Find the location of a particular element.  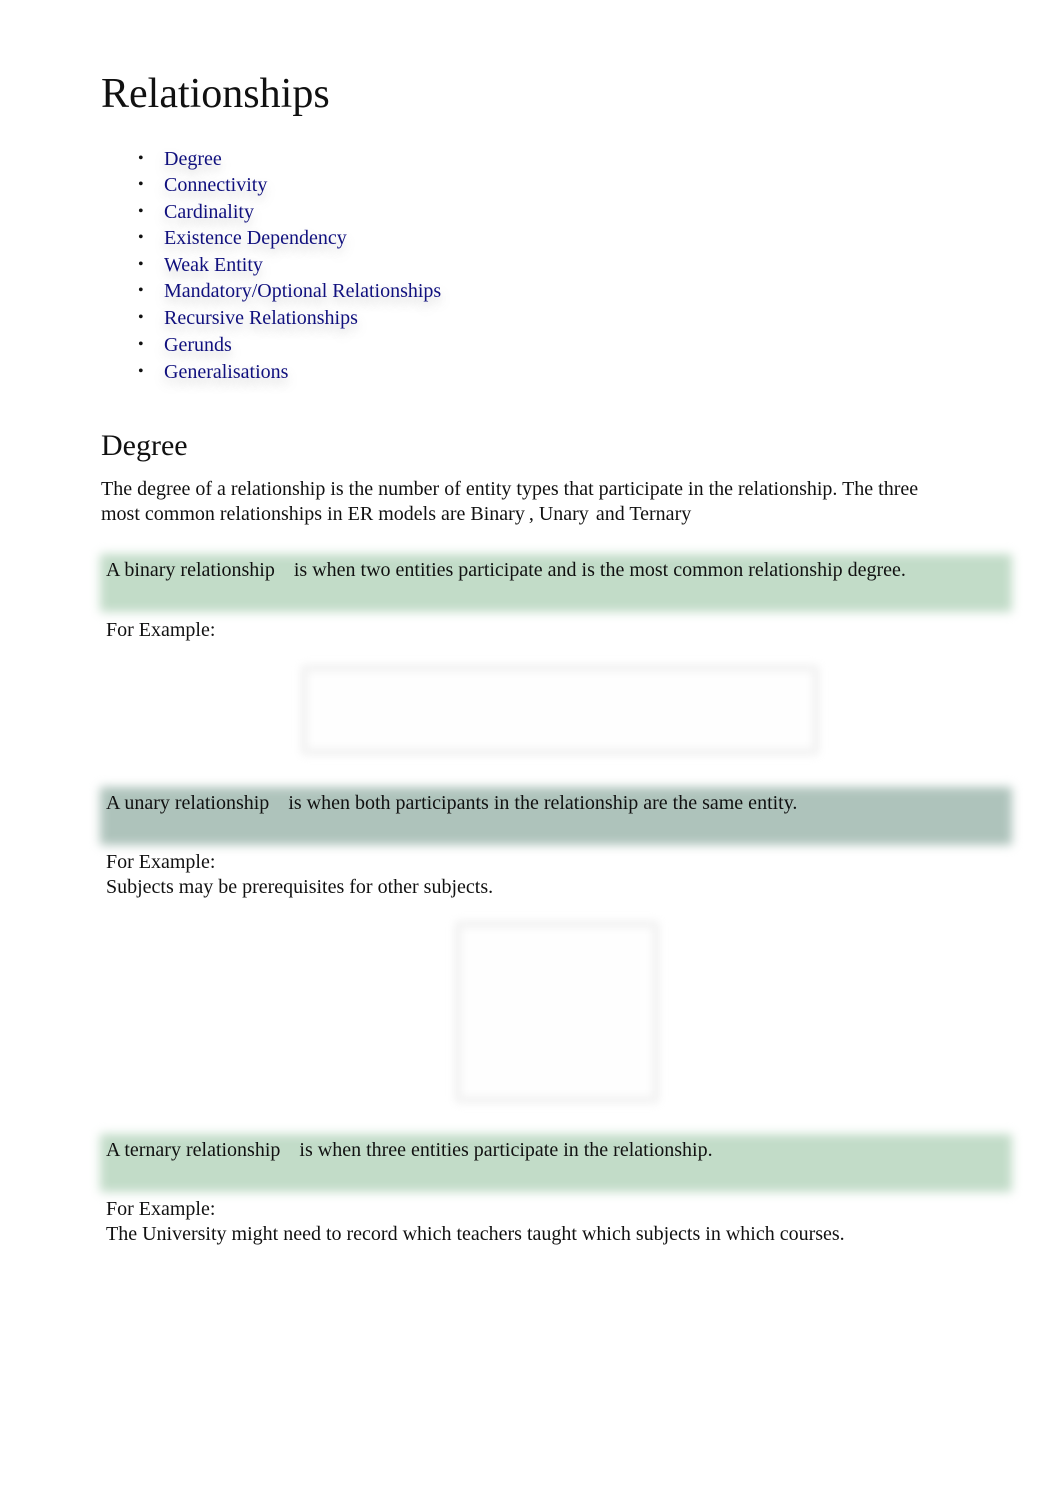

section-title-degree: Degree is located at coordinates (144, 445).